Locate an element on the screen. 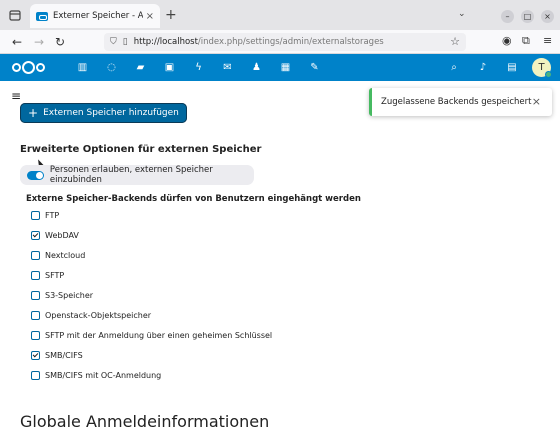 This screenshot has width=560, height=431. photos-icon: ▣ is located at coordinates (169, 67).